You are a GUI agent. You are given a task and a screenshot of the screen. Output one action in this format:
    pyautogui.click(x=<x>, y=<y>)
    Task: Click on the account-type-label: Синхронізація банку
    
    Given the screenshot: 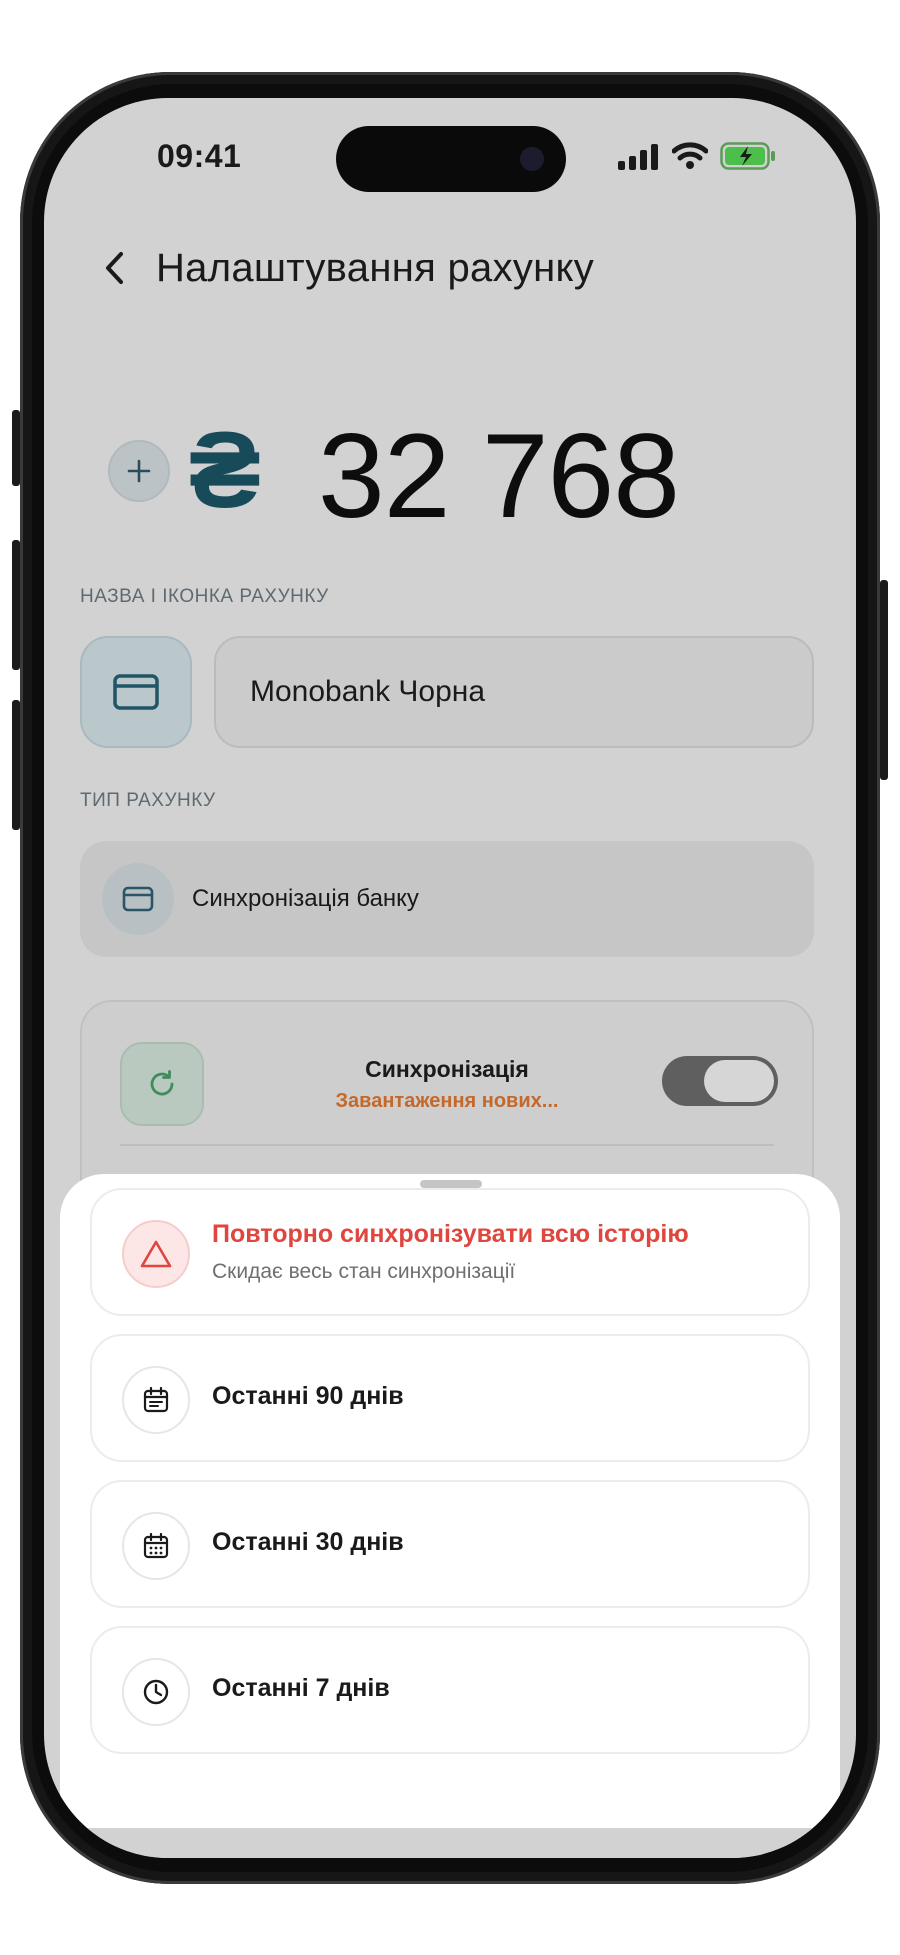 What is the action you would take?
    pyautogui.click(x=305, y=898)
    